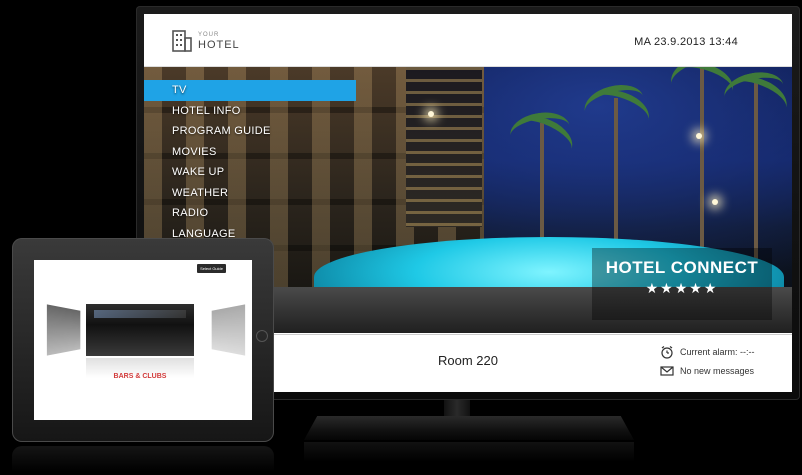 This screenshot has width=802, height=475. I want to click on tablet-device: Select Guide BARS & CLUBS, so click(143, 340).